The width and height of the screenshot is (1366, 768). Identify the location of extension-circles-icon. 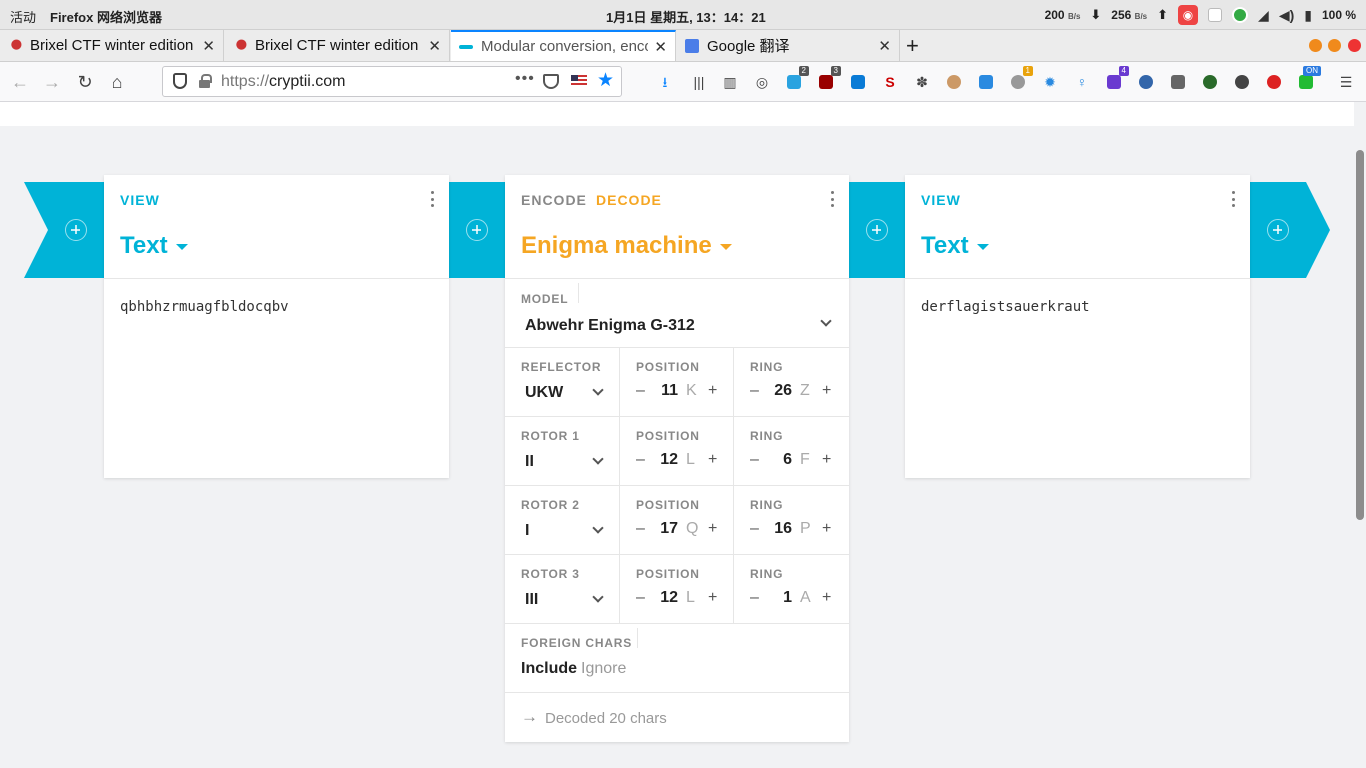
(1242, 82).